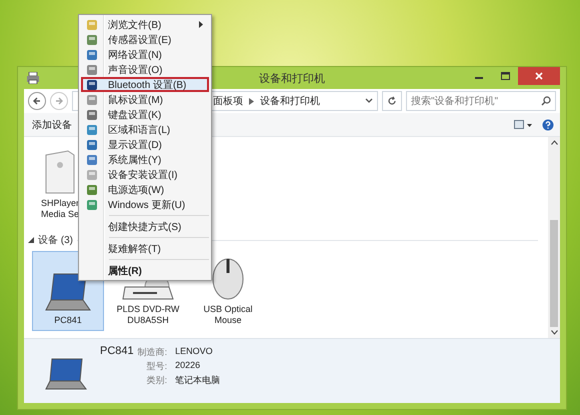 This screenshot has width=580, height=415. Describe the element at coordinates (145, 24) in the screenshot. I see `menu-item: 浏览文件(B)` at that location.